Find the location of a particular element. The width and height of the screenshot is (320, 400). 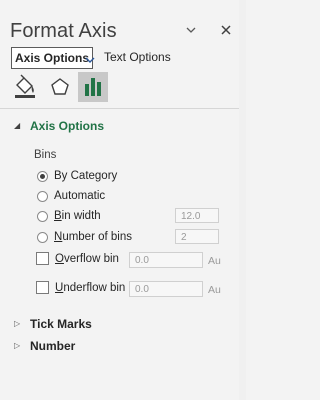

triangle-expanded-icon: ◢ is located at coordinates (17, 125).